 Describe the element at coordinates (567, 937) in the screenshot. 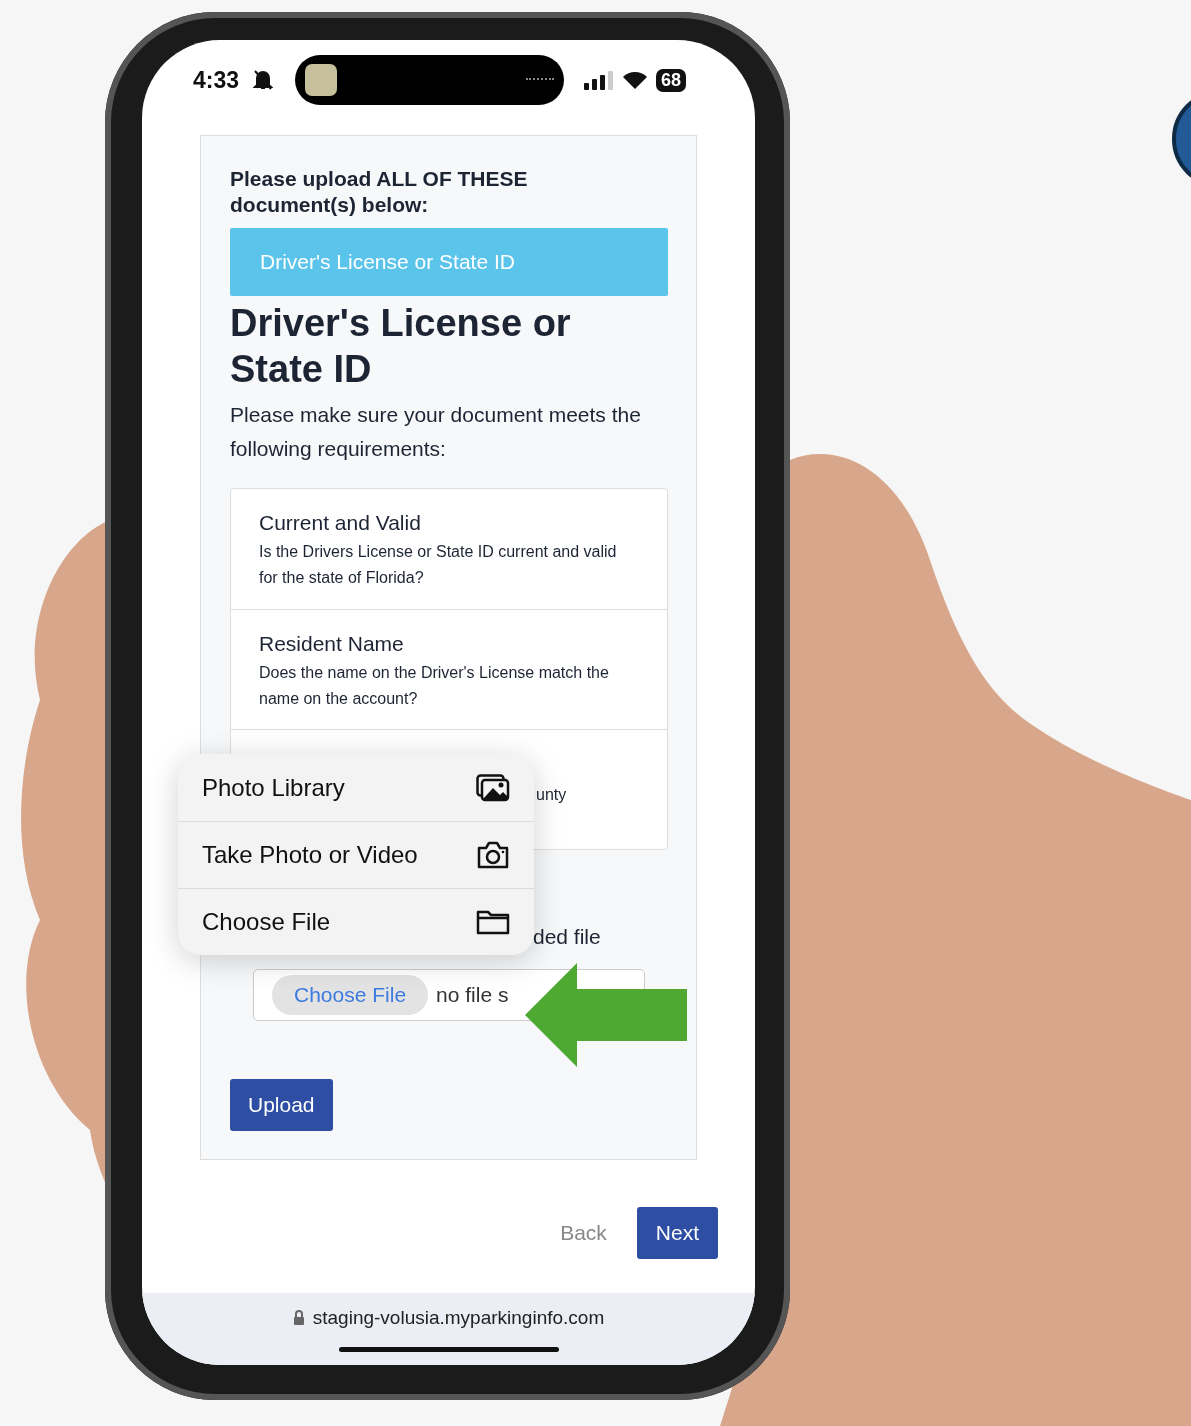

I see `upload-label: ded file` at that location.